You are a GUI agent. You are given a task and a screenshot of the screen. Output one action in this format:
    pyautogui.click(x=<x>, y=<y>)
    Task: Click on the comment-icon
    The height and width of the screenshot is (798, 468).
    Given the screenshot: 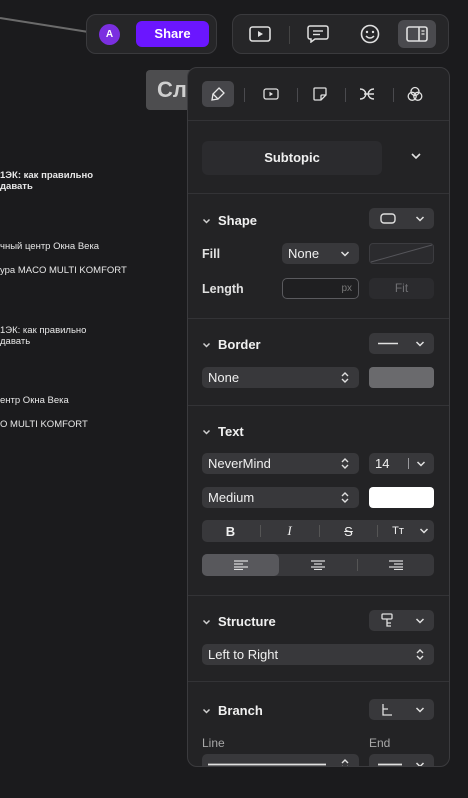 What is the action you would take?
    pyautogui.click(x=318, y=34)
    